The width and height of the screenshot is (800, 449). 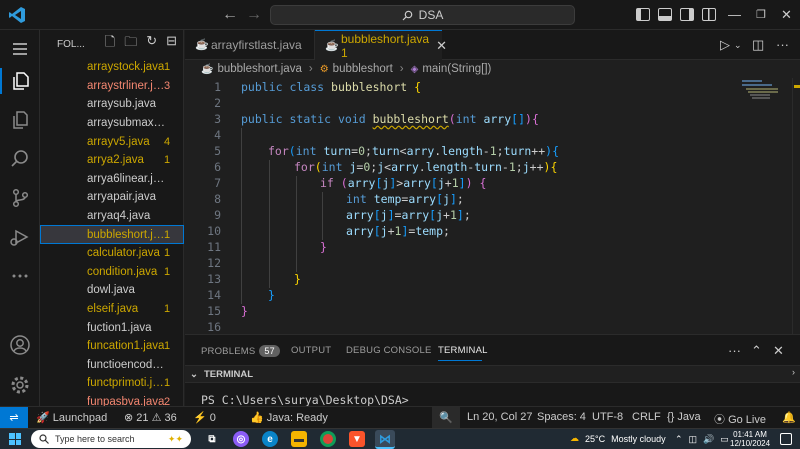 I want to click on file-item: arryapair.java, so click(x=112, y=197).